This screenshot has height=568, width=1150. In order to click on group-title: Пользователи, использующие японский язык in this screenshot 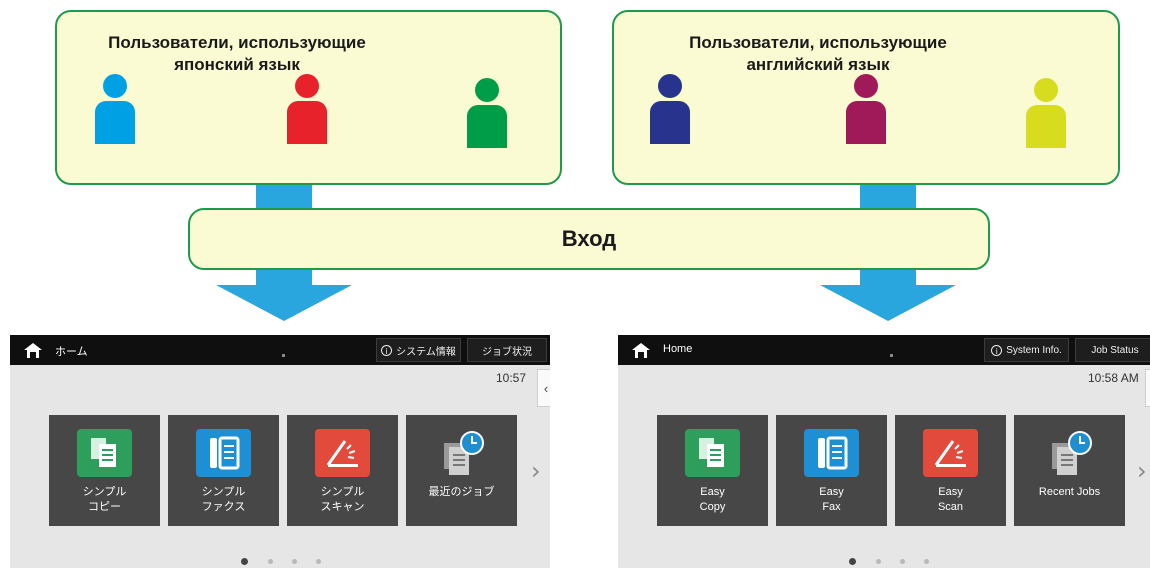, I will do `click(237, 53)`.